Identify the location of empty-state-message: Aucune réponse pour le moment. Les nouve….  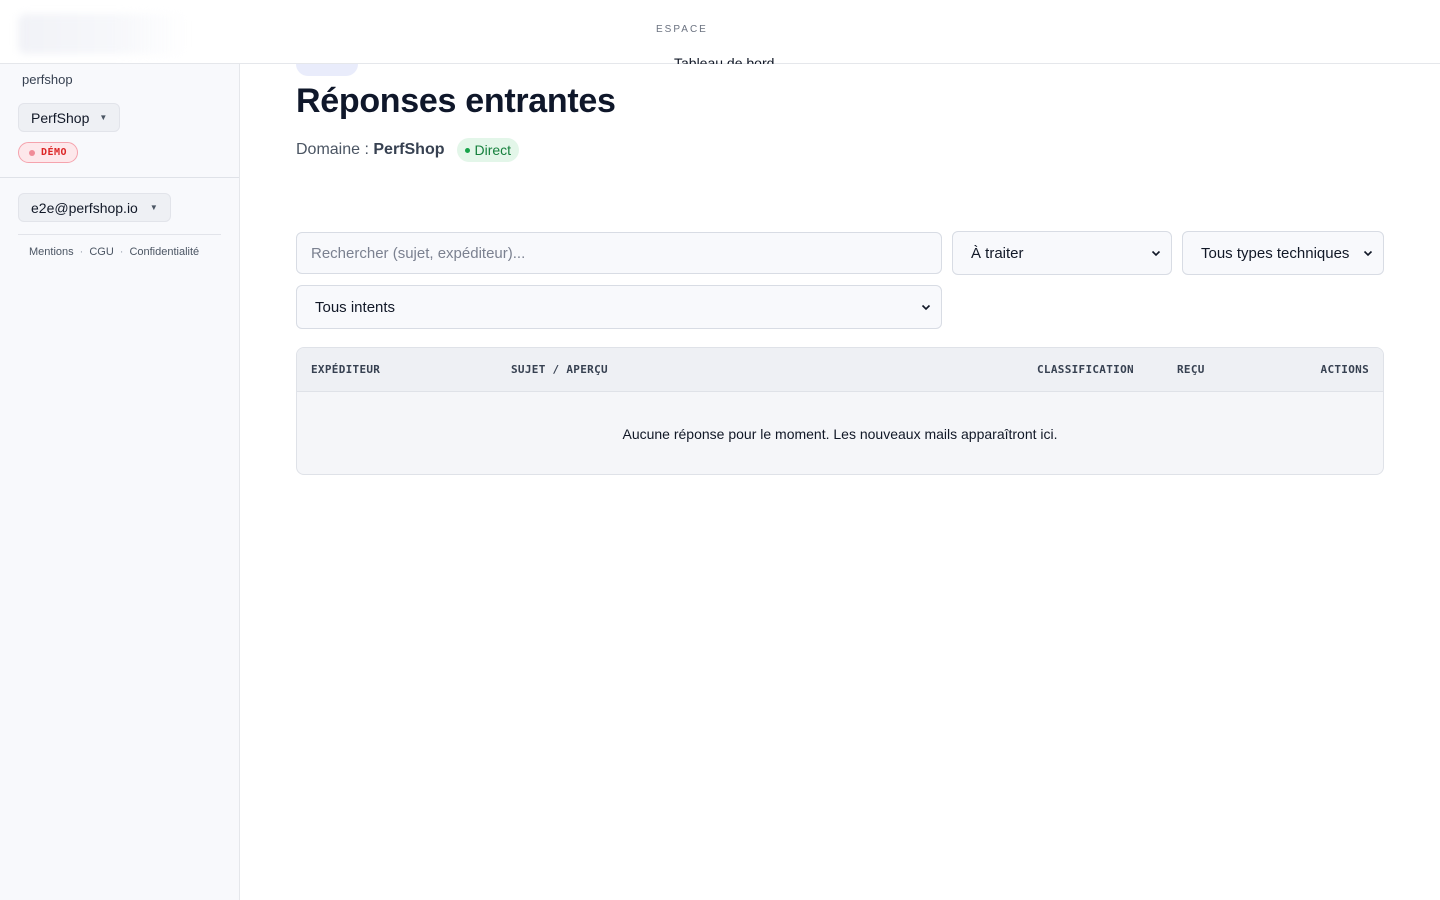
(840, 434).